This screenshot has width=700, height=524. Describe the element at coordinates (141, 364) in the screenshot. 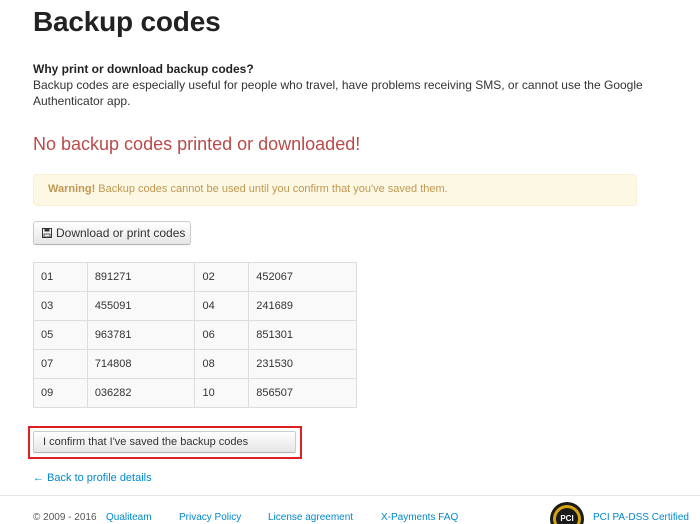

I see `code-value: 714808` at that location.